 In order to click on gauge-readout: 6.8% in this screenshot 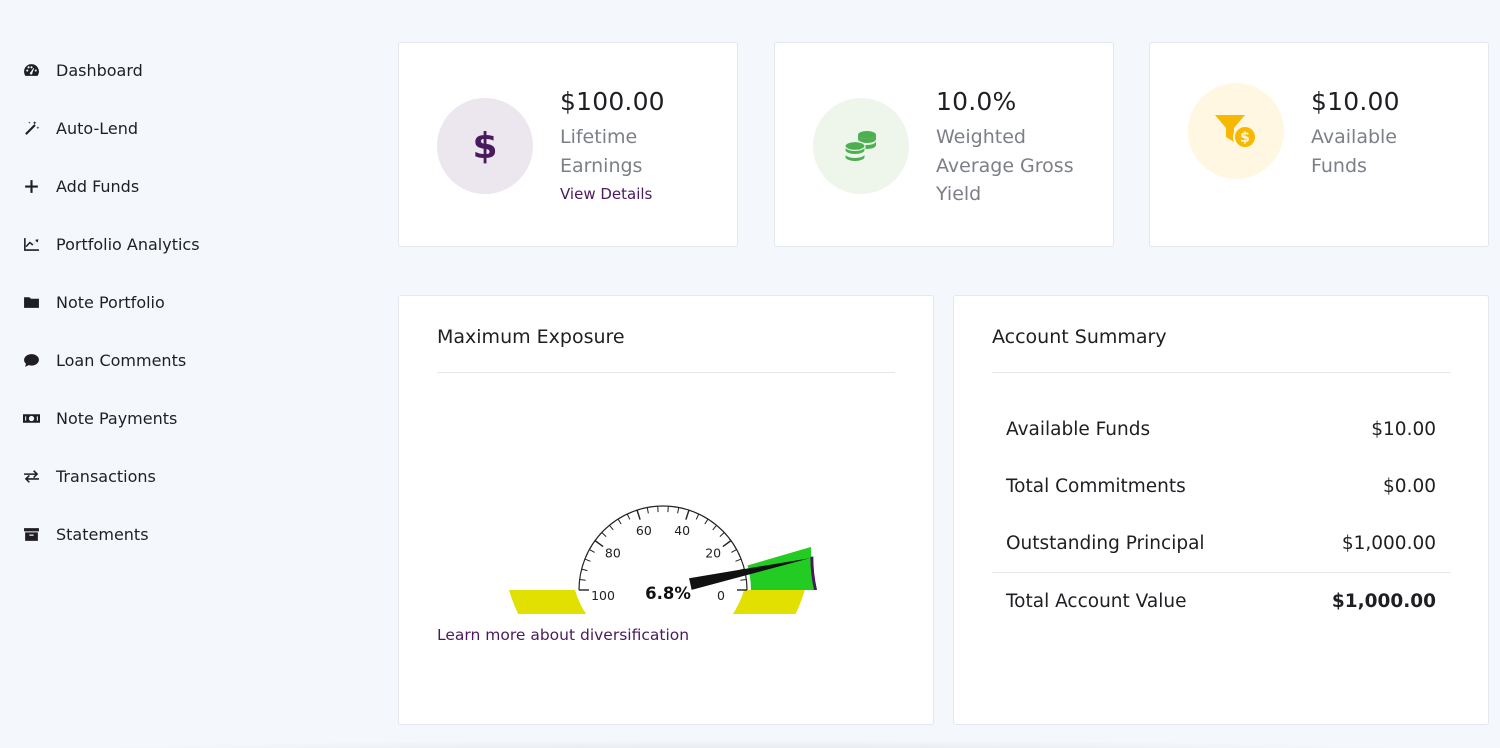, I will do `click(668, 593)`.